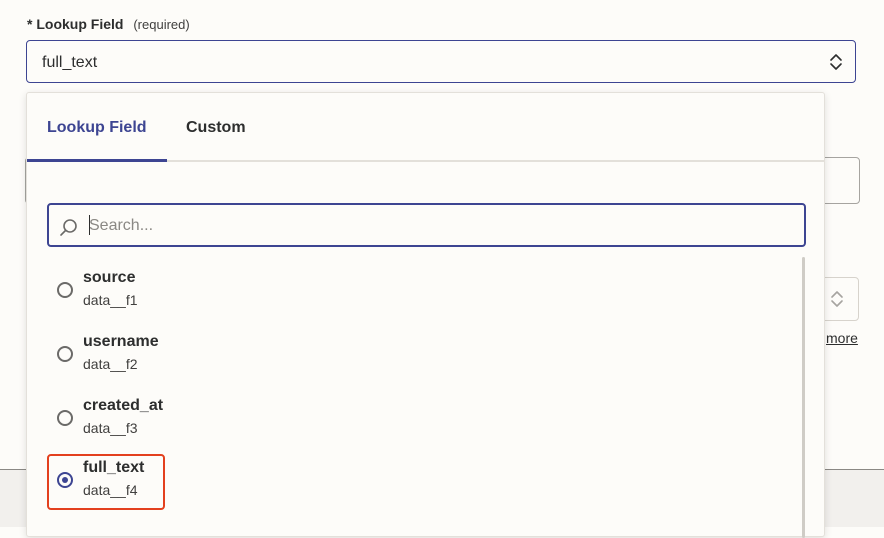 Image resolution: width=884 pixels, height=538 pixels. What do you see at coordinates (123, 405) in the screenshot?
I see `option-name: created_at` at bounding box center [123, 405].